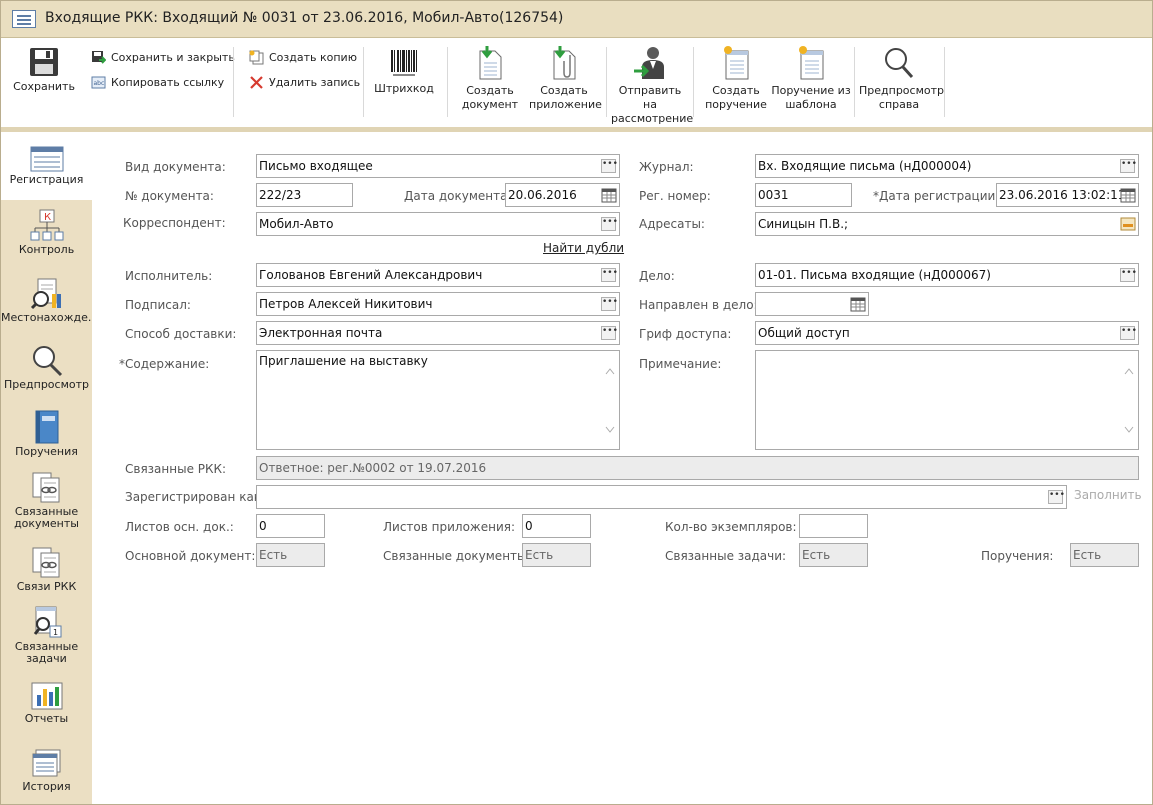 The height and width of the screenshot is (805, 1153). Describe the element at coordinates (657, 276) in the screenshot. I see `case-label: Дело:` at that location.